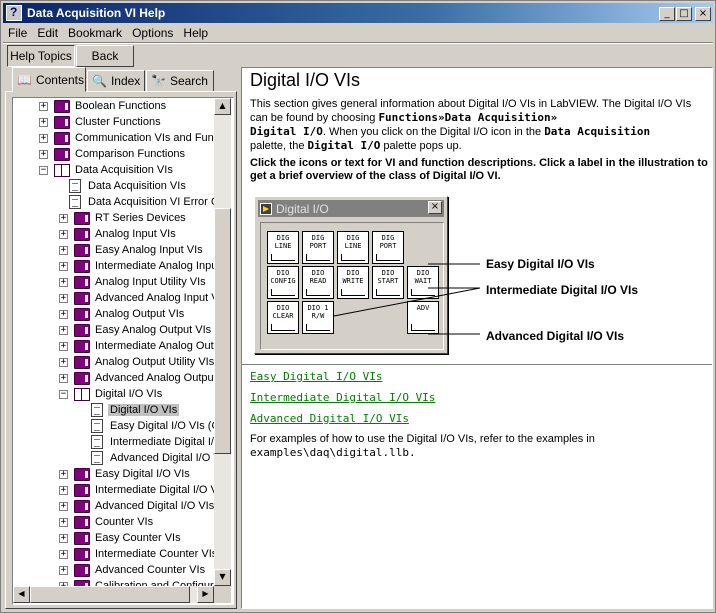  Describe the element at coordinates (358, 33) in the screenshot. I see `menu-bar: File Edit Bookmark Options Help` at that location.